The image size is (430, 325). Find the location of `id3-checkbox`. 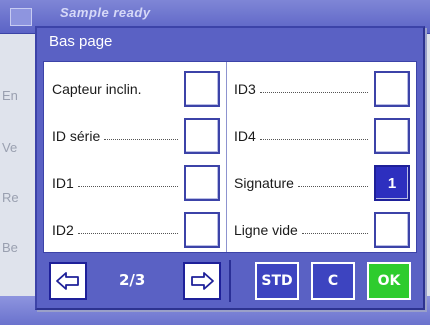

id3-checkbox is located at coordinates (392, 89).